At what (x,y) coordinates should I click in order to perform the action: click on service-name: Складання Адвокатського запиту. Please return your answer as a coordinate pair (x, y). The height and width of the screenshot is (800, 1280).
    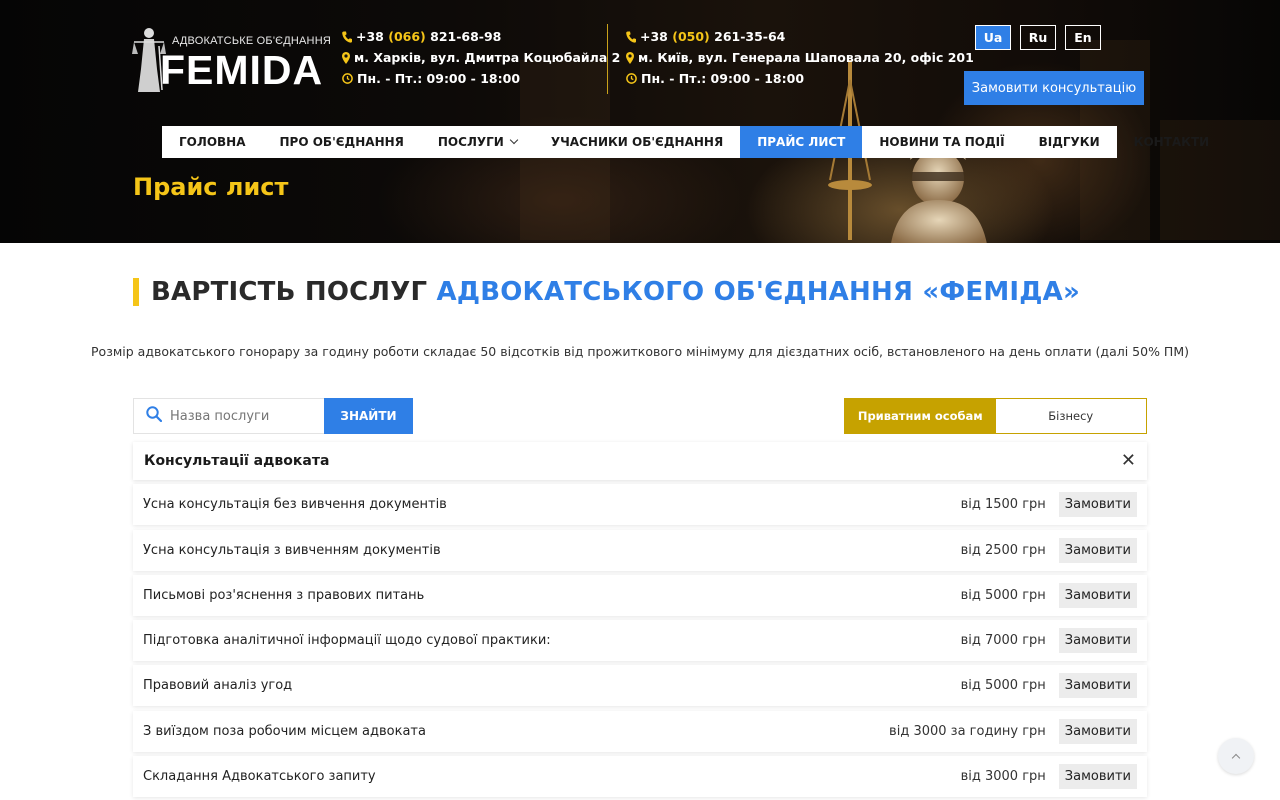
    Looking at the image, I should click on (259, 777).